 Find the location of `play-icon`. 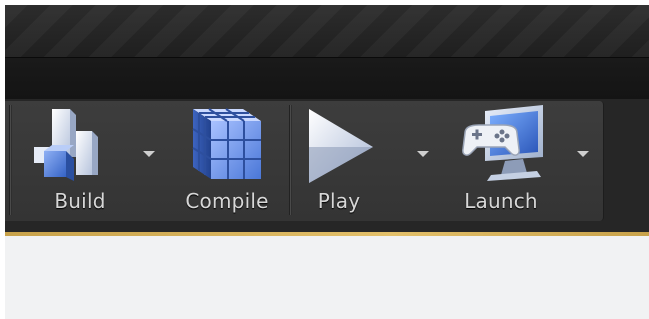

play-icon is located at coordinates (342, 148).